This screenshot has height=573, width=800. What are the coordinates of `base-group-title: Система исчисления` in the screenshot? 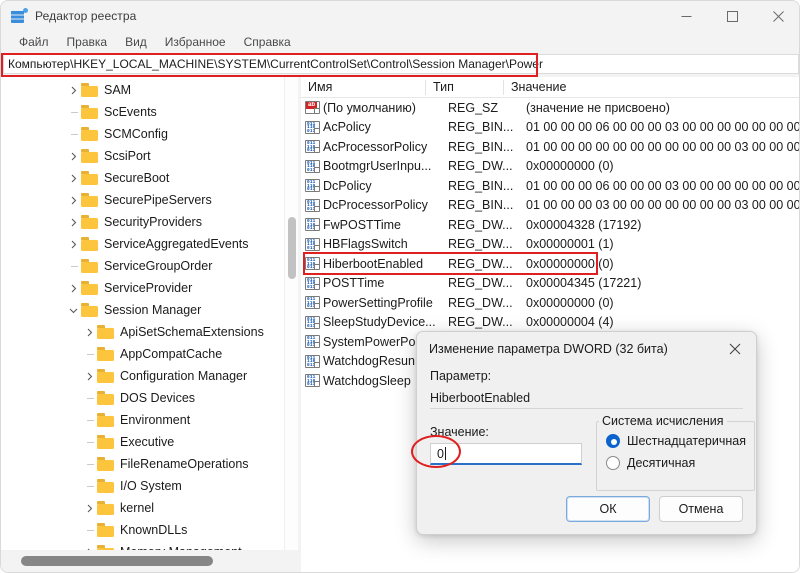 It's located at (663, 421).